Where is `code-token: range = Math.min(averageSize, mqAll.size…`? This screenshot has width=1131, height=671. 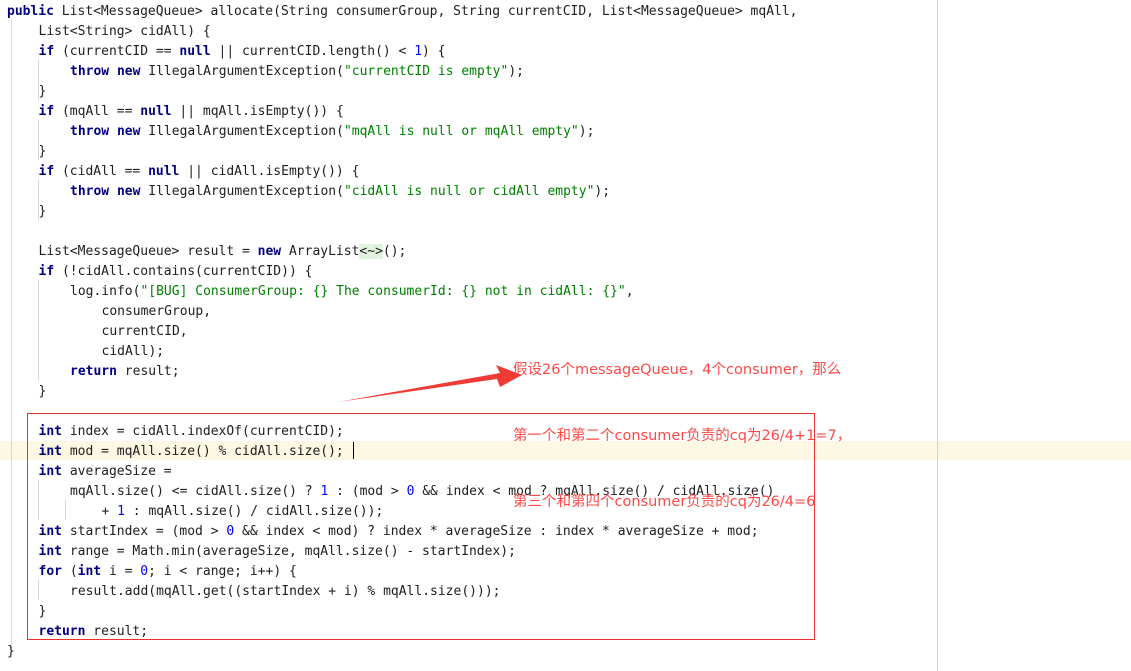 code-token: range = Math.min(averageSize, mqAll.size… is located at coordinates (292, 551).